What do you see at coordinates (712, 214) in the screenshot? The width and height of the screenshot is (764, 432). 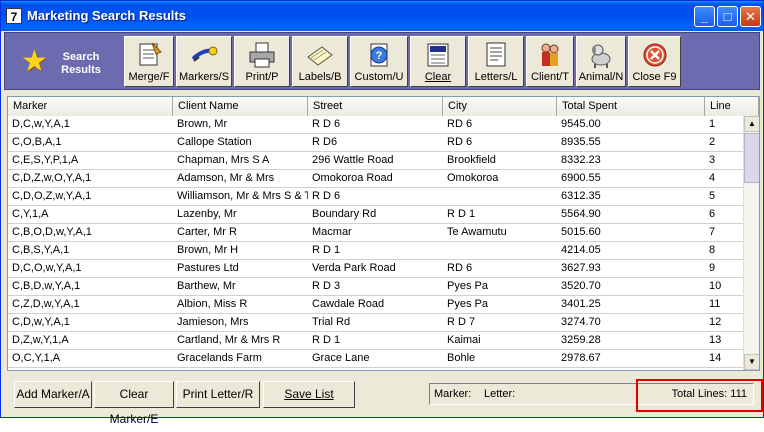 I see `cell-line: 6` at bounding box center [712, 214].